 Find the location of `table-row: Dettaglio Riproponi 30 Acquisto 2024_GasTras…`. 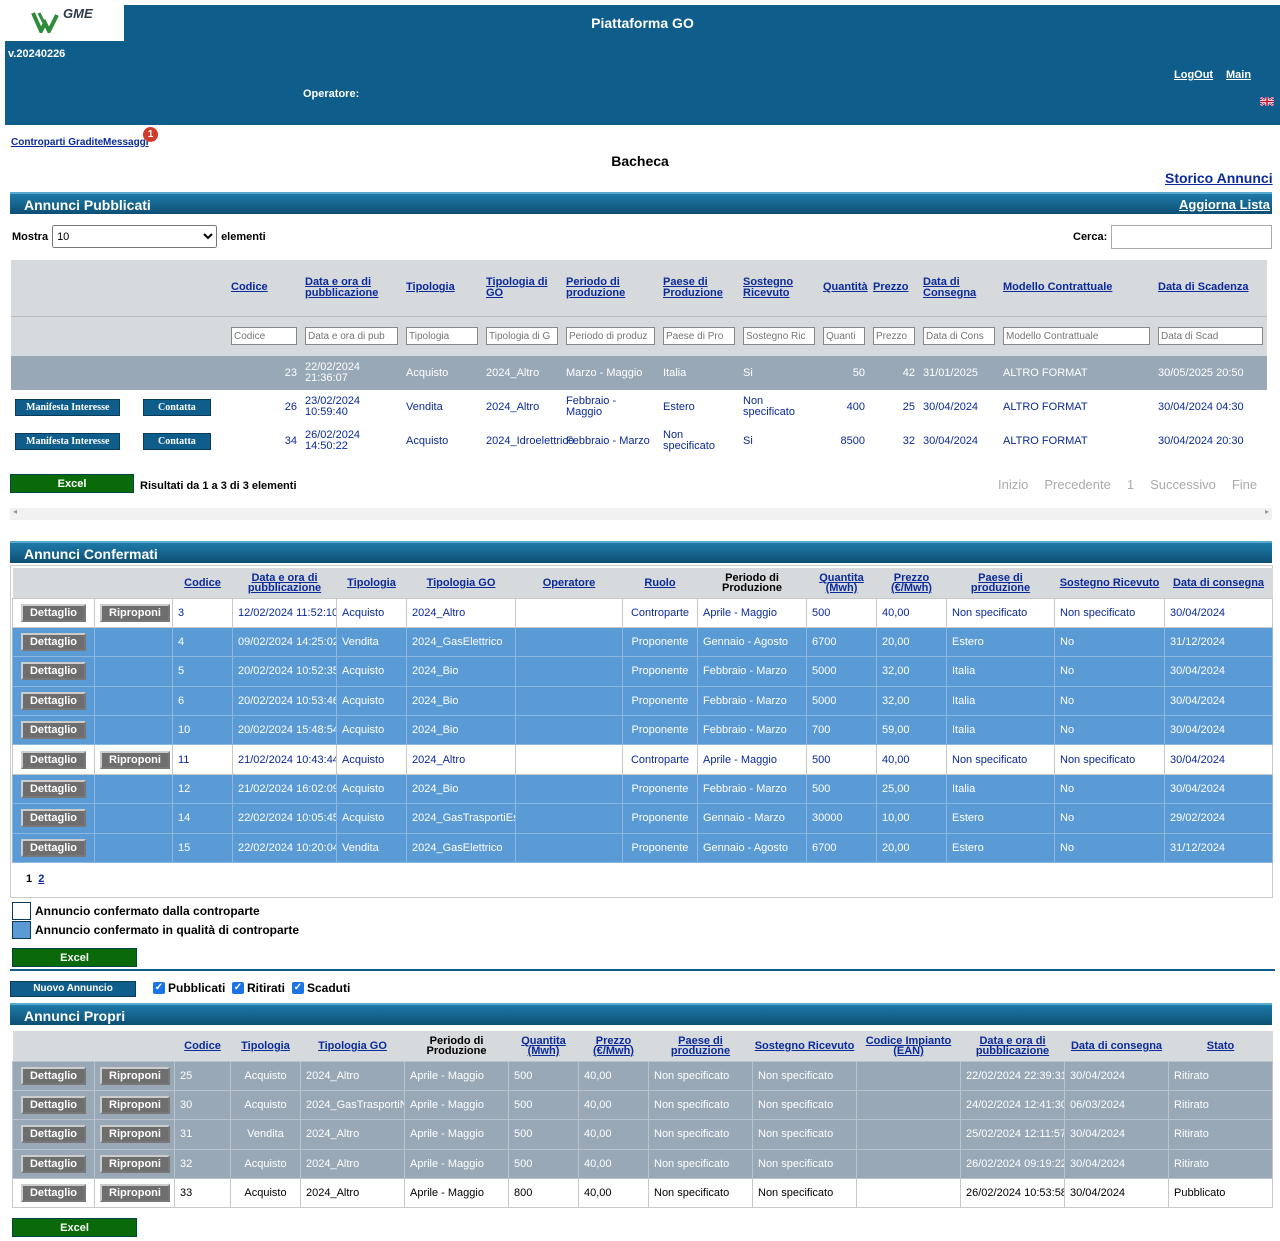

table-row: Dettaglio Riproponi 30 Acquisto 2024_GasTras… is located at coordinates (642, 1105).